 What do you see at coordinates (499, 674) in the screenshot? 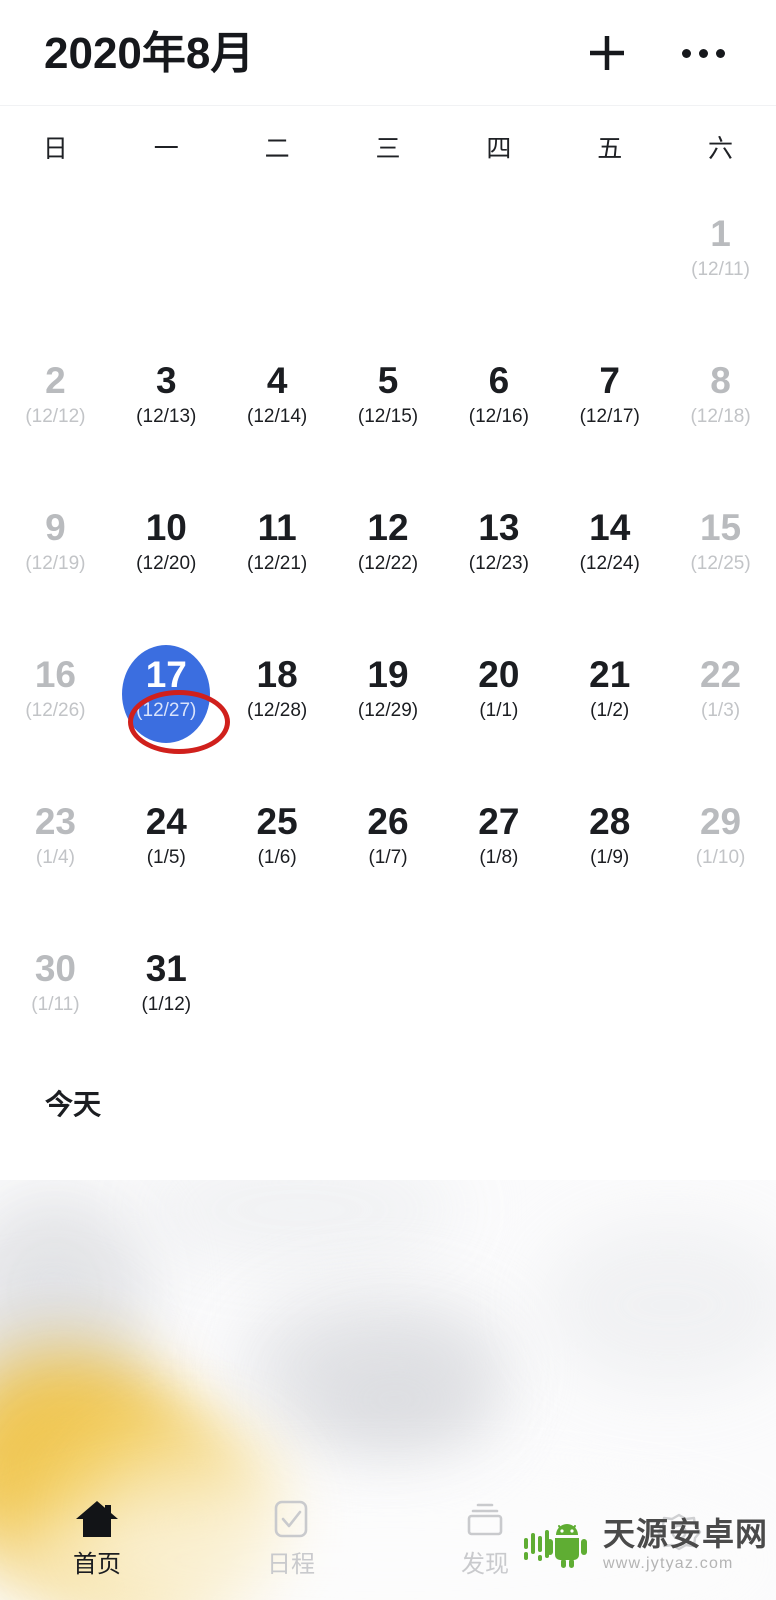
I see `day-number: 20` at bounding box center [499, 674].